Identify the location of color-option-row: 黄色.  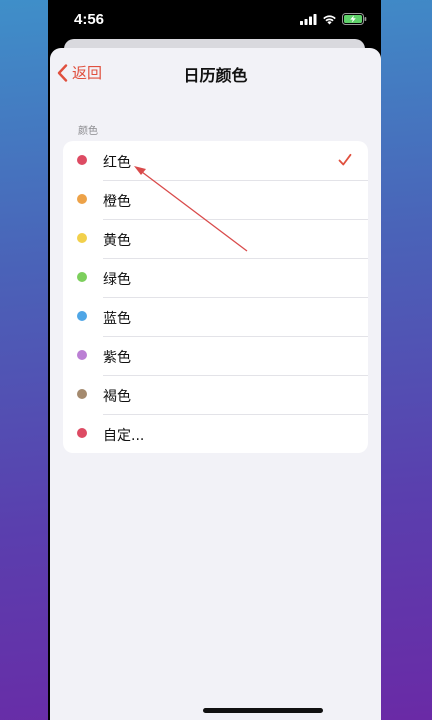
(215, 238).